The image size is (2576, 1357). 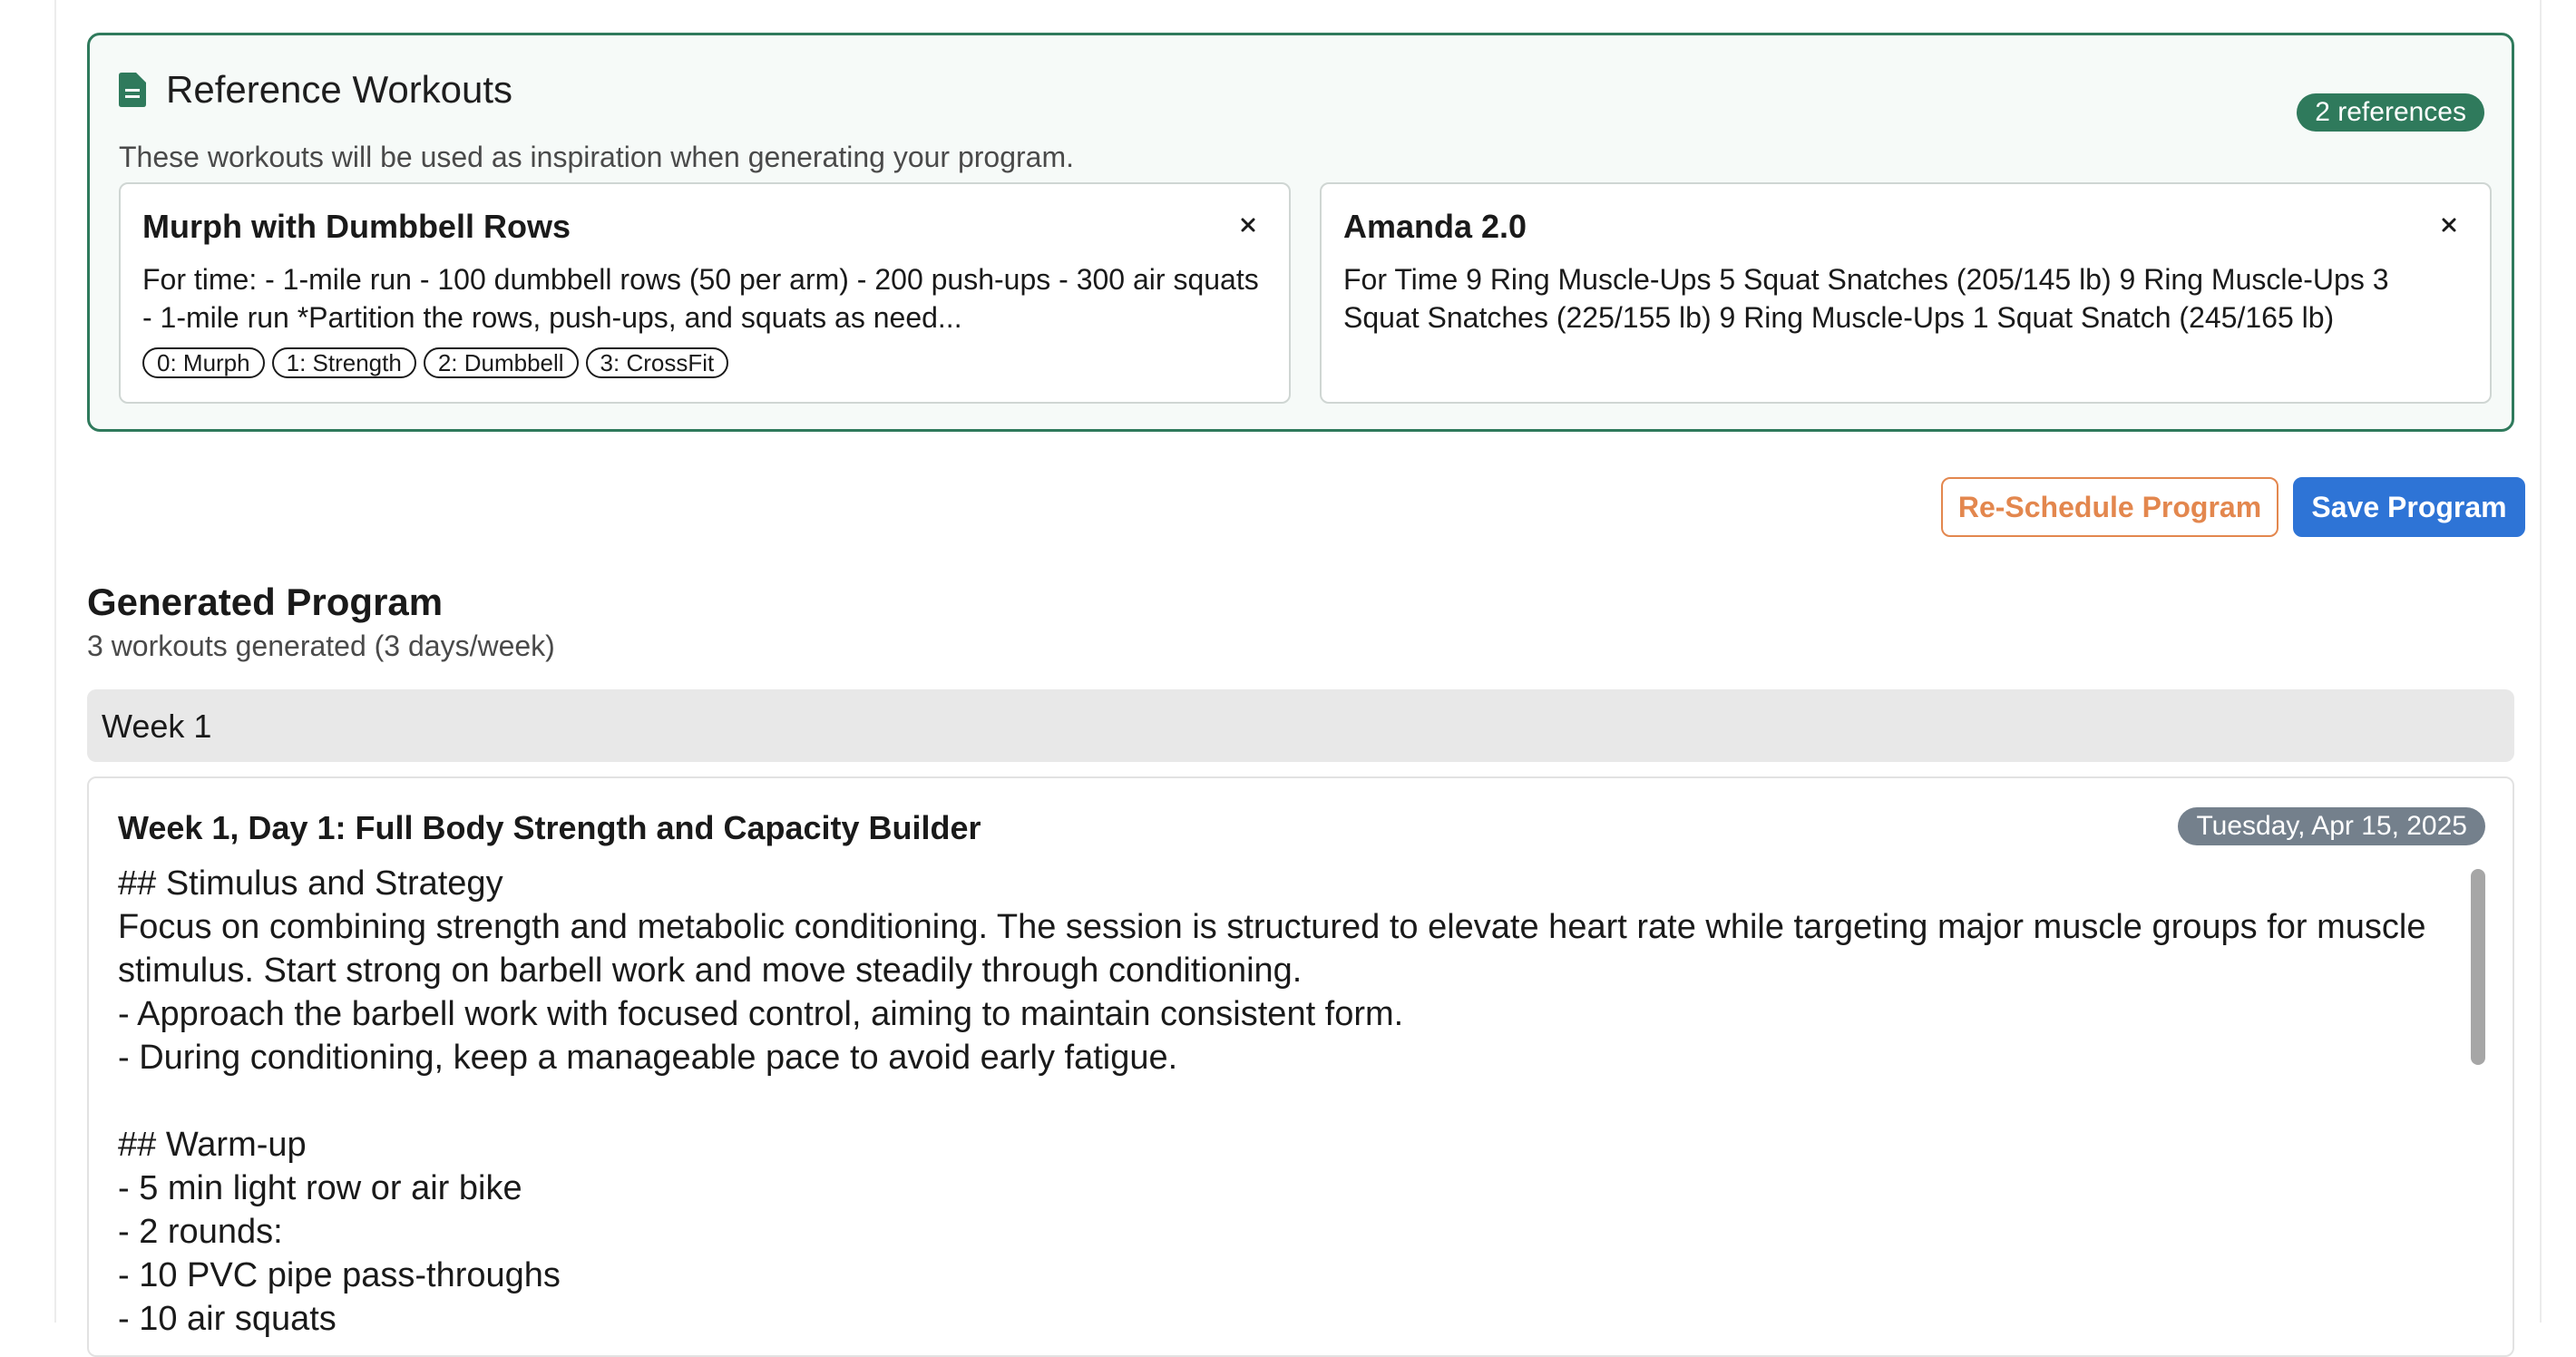 What do you see at coordinates (321, 646) in the screenshot?
I see `generated-program-subtitle: 3 workouts generated (3 days/week)` at bounding box center [321, 646].